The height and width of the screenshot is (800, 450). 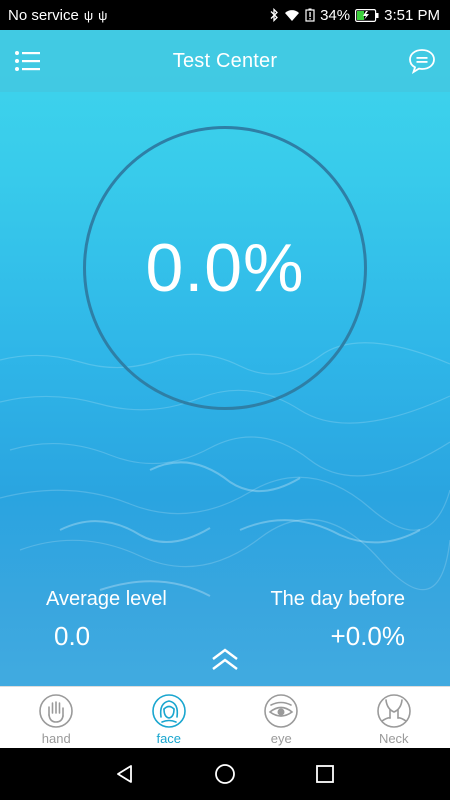 I want to click on app-header: Test Center, so click(x=225, y=61).